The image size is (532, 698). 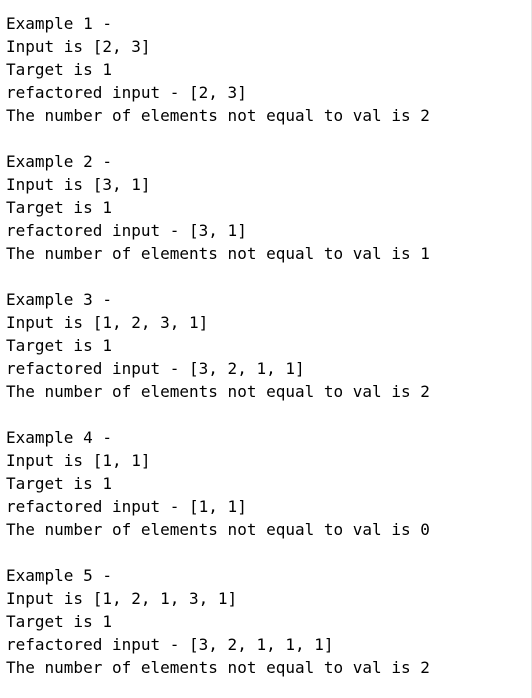 What do you see at coordinates (59, 299) in the screenshot?
I see `example-header: Example 3 -` at bounding box center [59, 299].